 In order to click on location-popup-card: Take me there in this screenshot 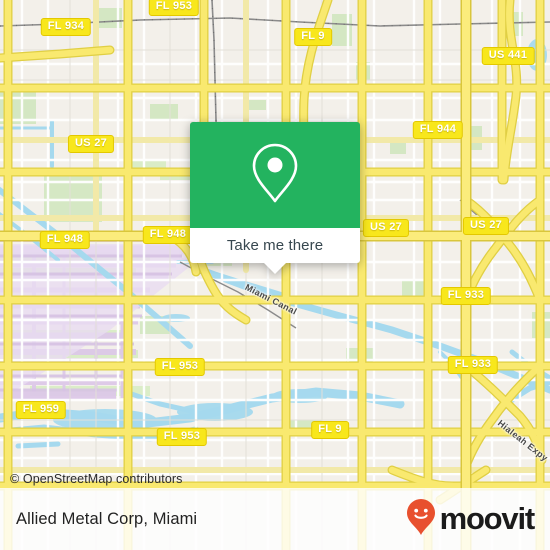, I will do `click(275, 198)`.